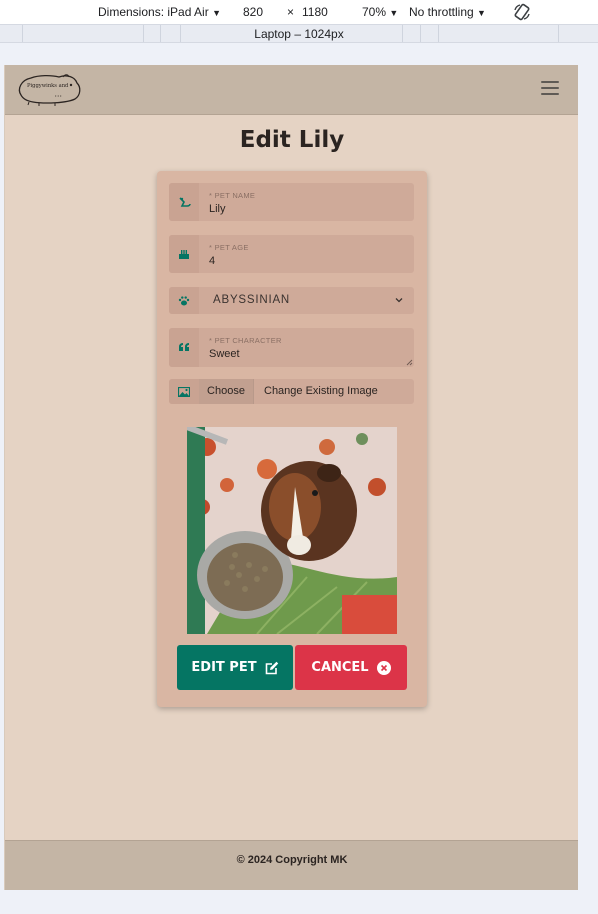 This screenshot has height=914, width=598. I want to click on pet-age-value: 4, so click(212, 261).